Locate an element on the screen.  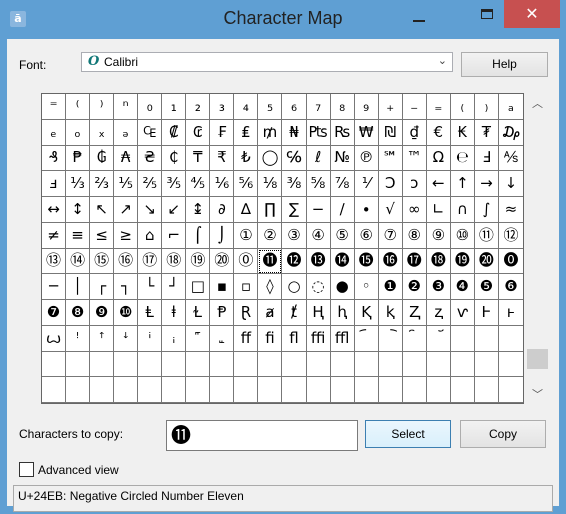
character-cell: ⅜ is located at coordinates (294, 184).